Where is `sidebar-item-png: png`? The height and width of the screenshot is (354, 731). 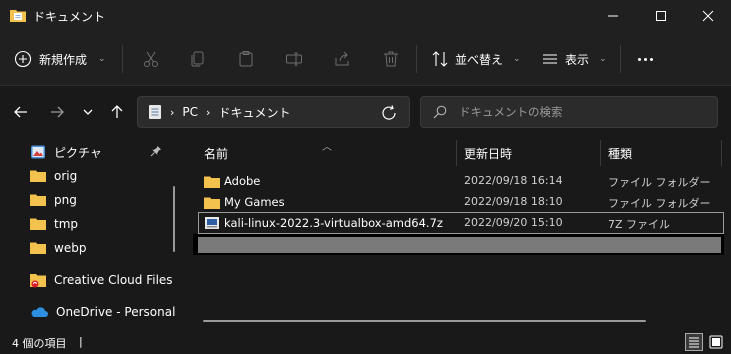
sidebar-item-png: png is located at coordinates (53, 200).